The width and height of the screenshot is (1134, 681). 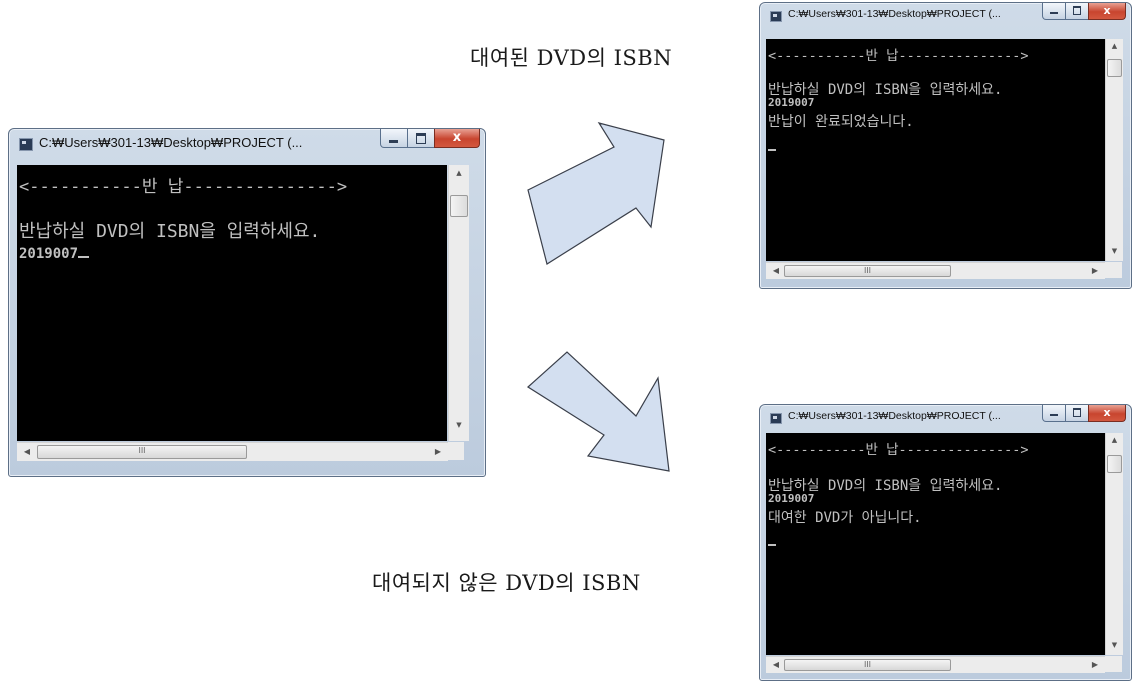 What do you see at coordinates (845, 518) in the screenshot?
I see `console-result-failure: 대여한 DVD가 아닙니다.` at bounding box center [845, 518].